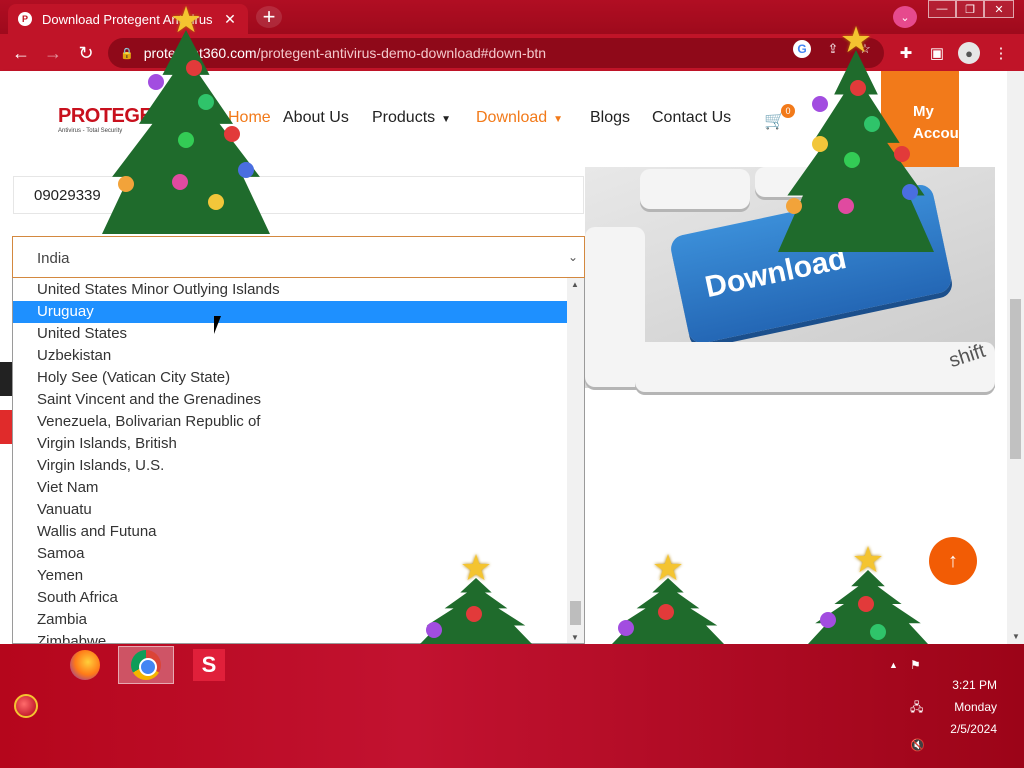 This screenshot has height=768, width=1024. What do you see at coordinates (953, 561) in the screenshot?
I see `scroll-to-top-button: ↑` at bounding box center [953, 561].